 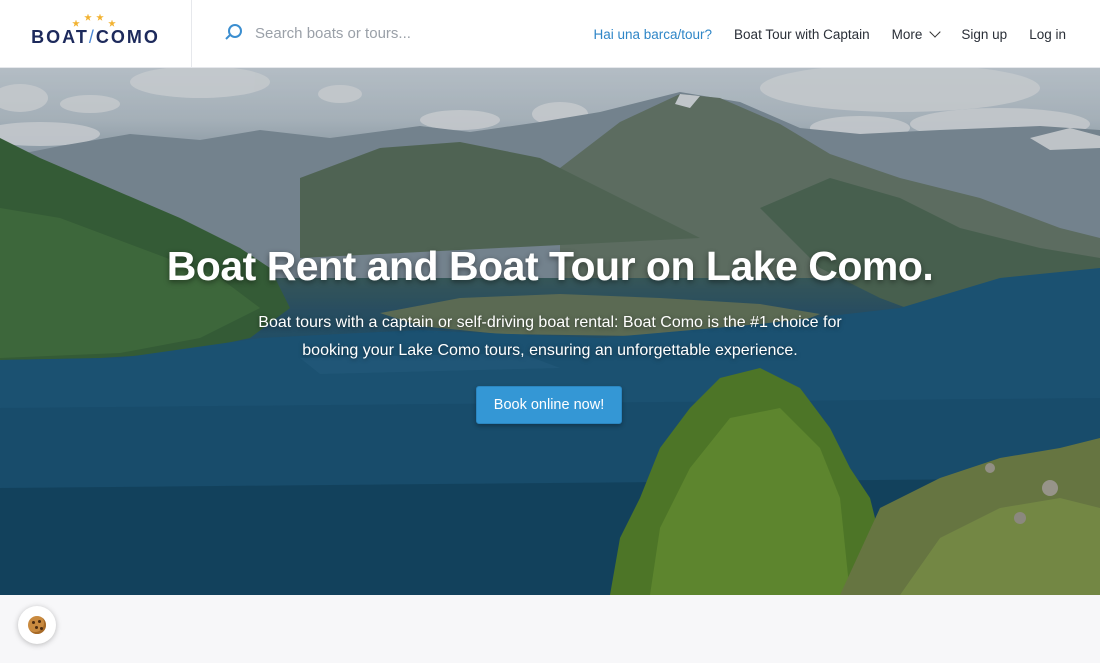 I want to click on logo-wordmark: BOAT/COMO, so click(x=95, y=37).